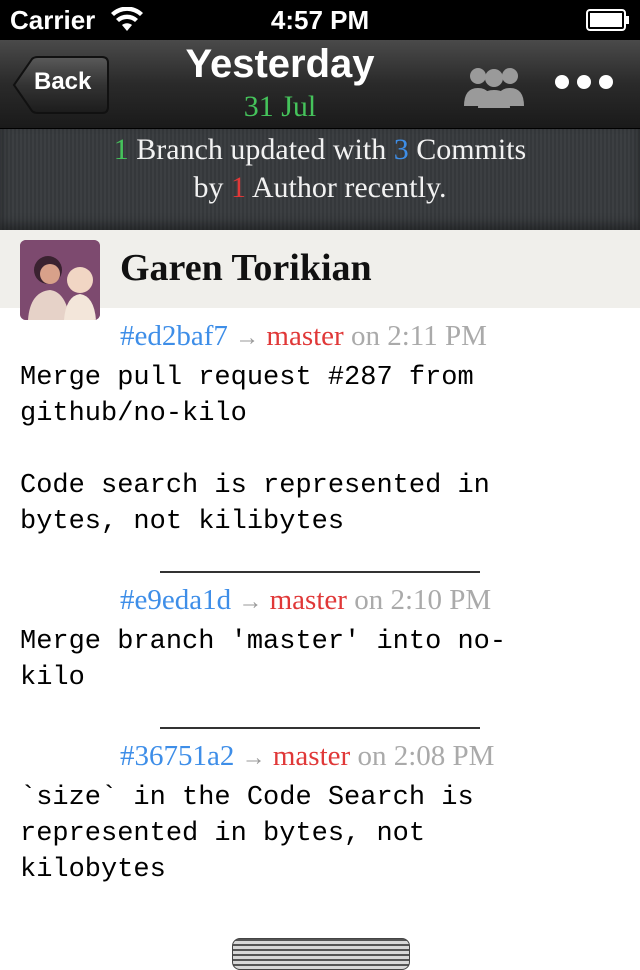 Image resolution: width=640 pixels, height=970 pixels. What do you see at coordinates (607, 20) in the screenshot?
I see `battery-icon` at bounding box center [607, 20].